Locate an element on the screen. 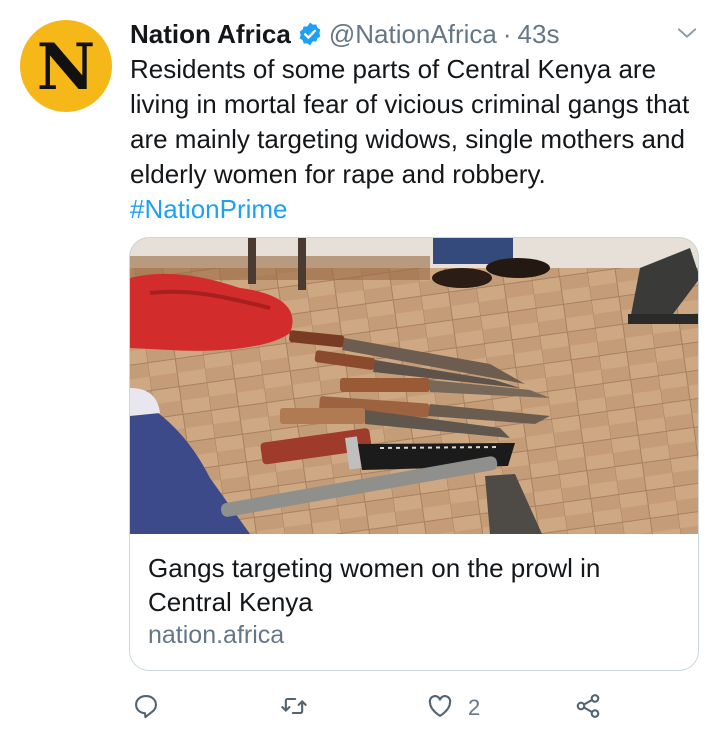 This screenshot has height=733, width=720. reply-icon is located at coordinates (146, 708).